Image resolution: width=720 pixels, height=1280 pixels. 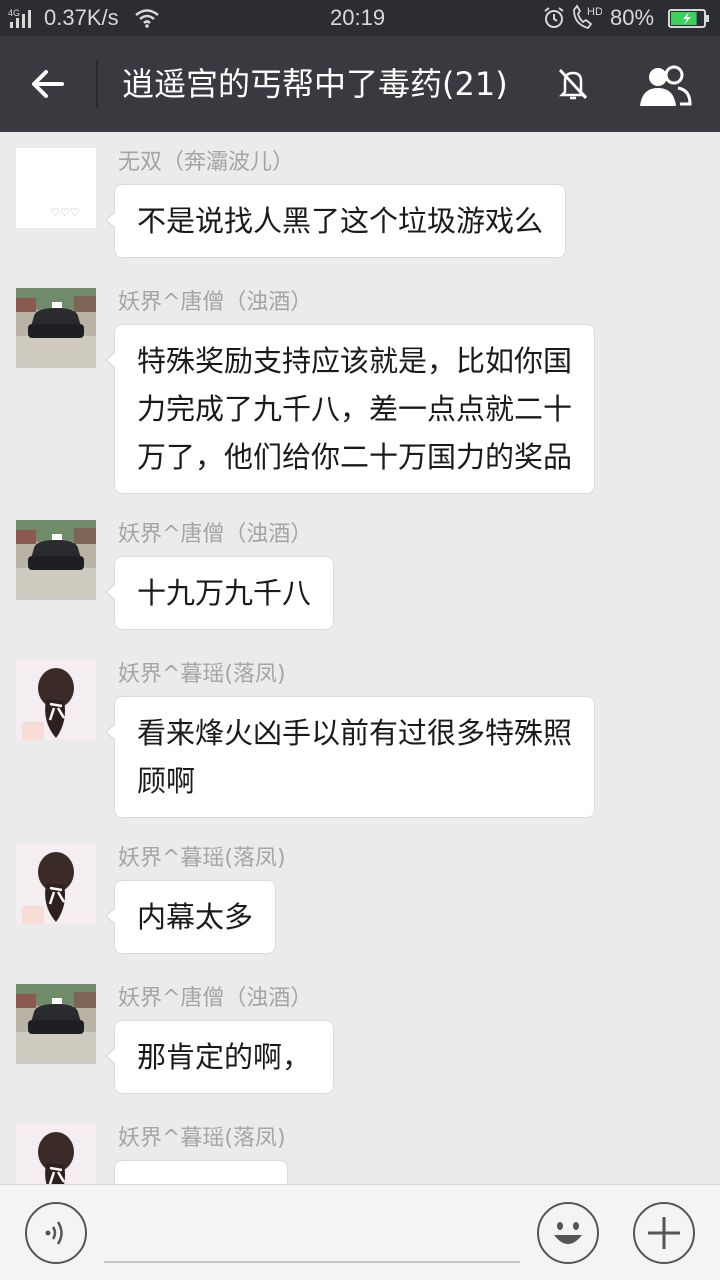 What do you see at coordinates (190, 917) in the screenshot?
I see `message-bubble: 内幕太多` at bounding box center [190, 917].